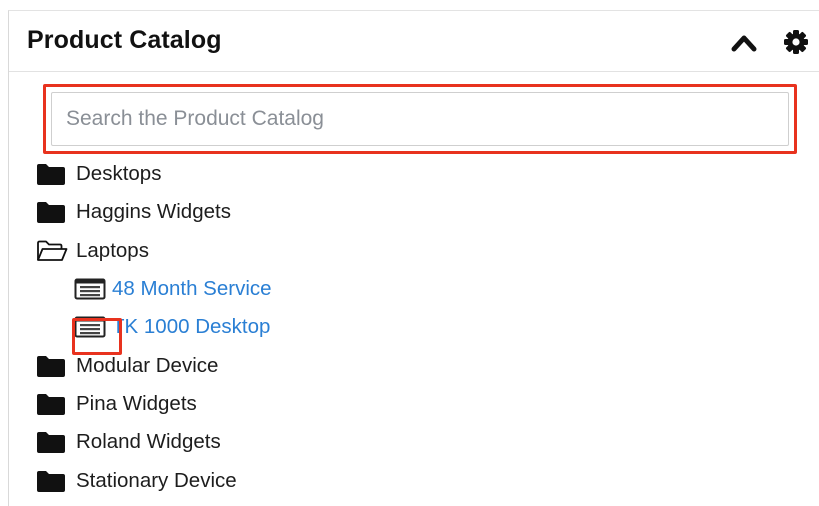 The image size is (819, 506). Describe the element at coordinates (427, 442) in the screenshot. I see `tree-folder-roland-widgets: Roland Widgets` at that location.